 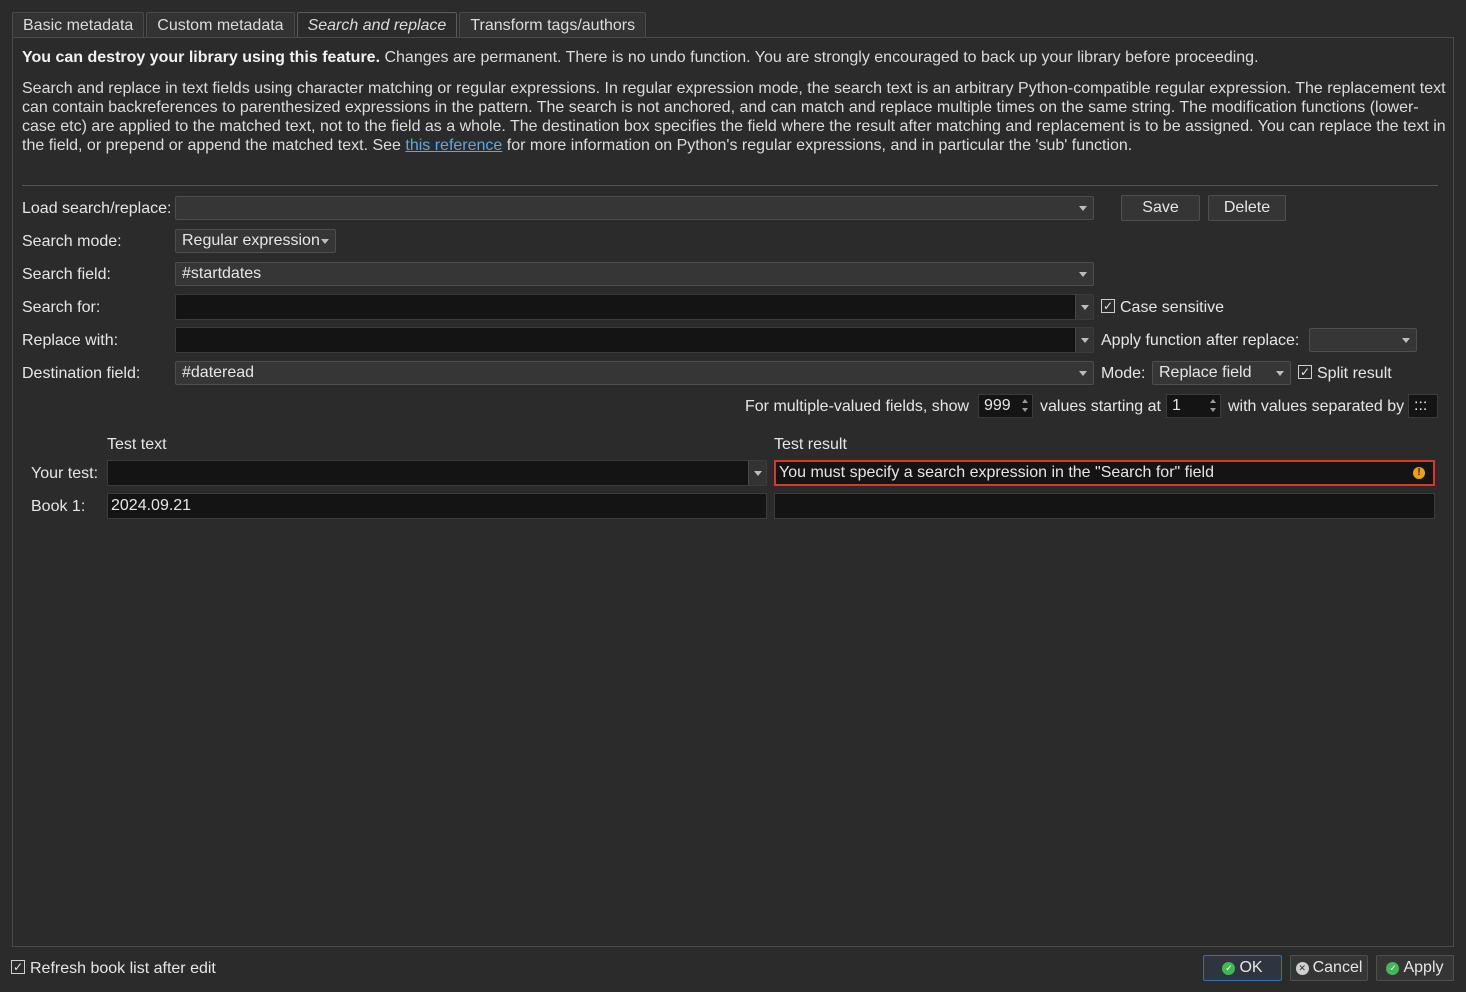 I want to click on apply-function-label: Apply function after replace:, so click(x=1200, y=340).